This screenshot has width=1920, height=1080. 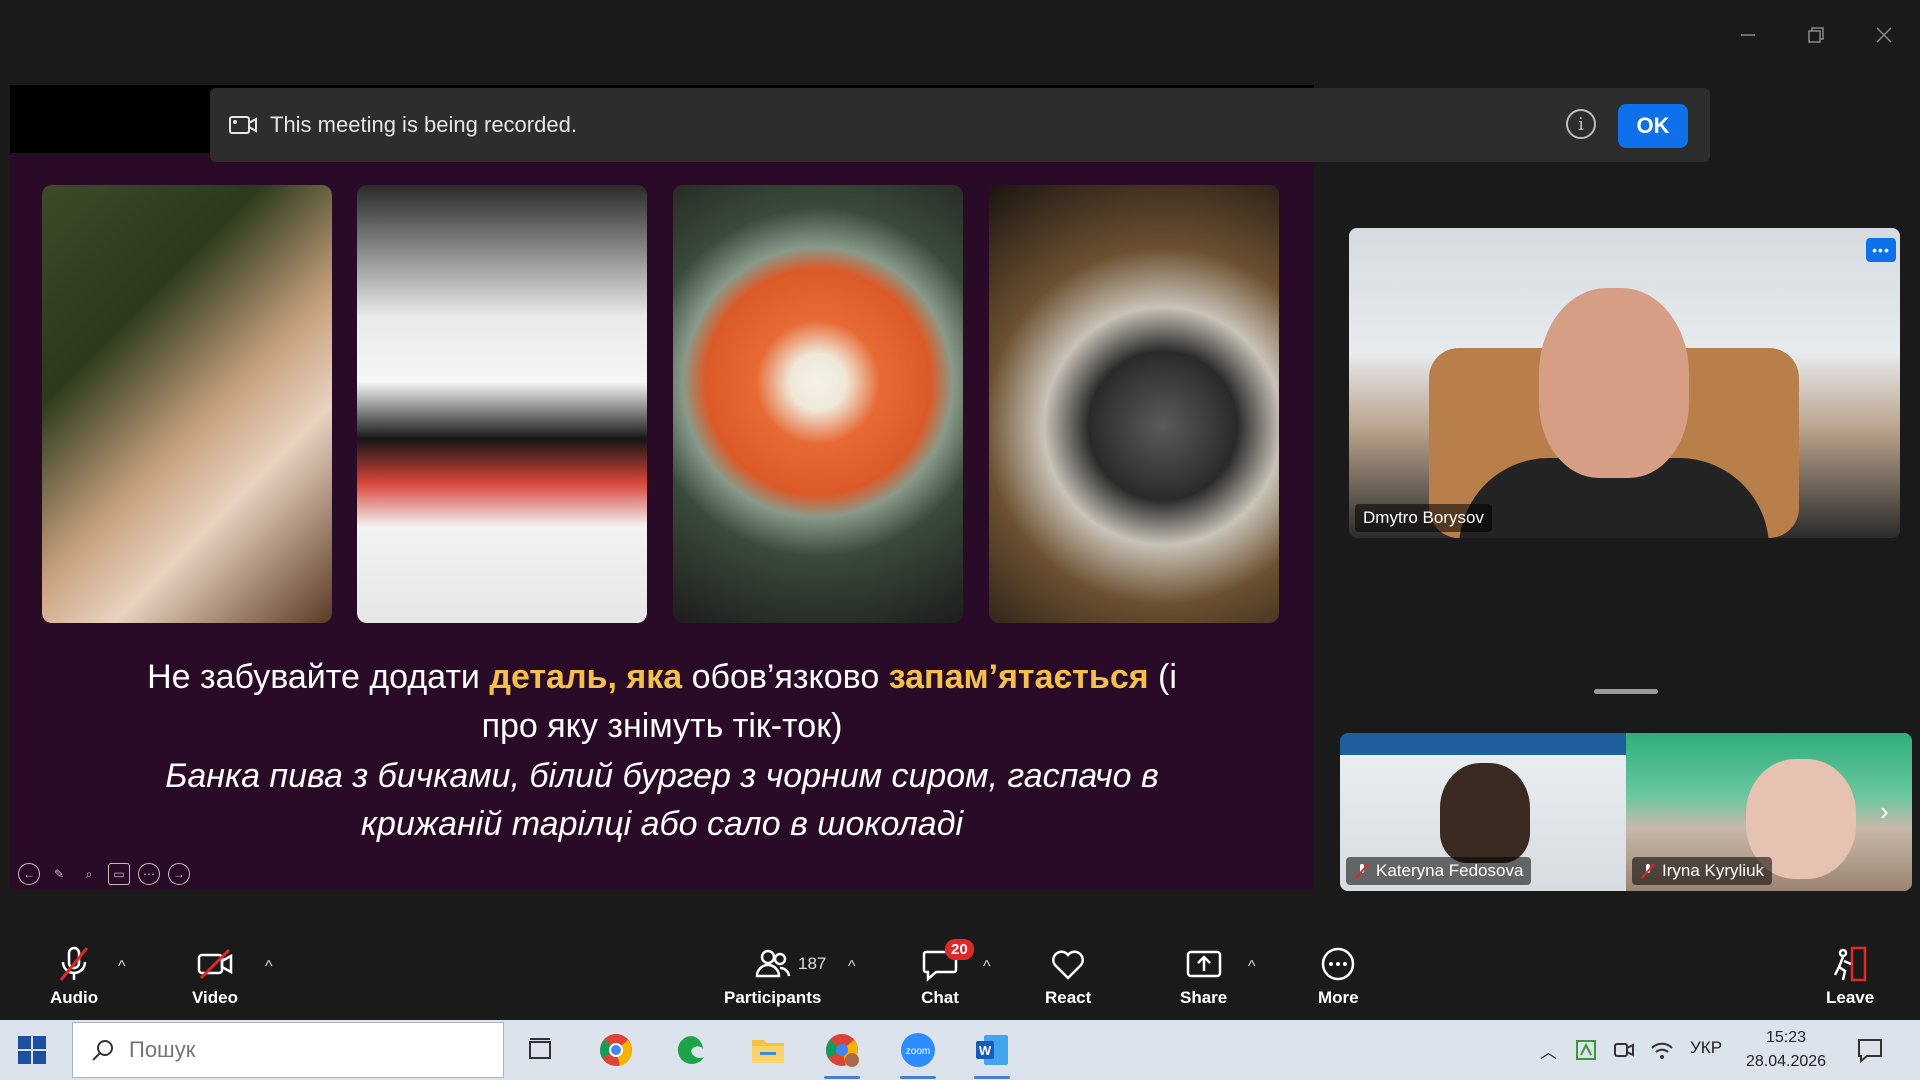 I want to click on search-input, so click(x=309, y=1050).